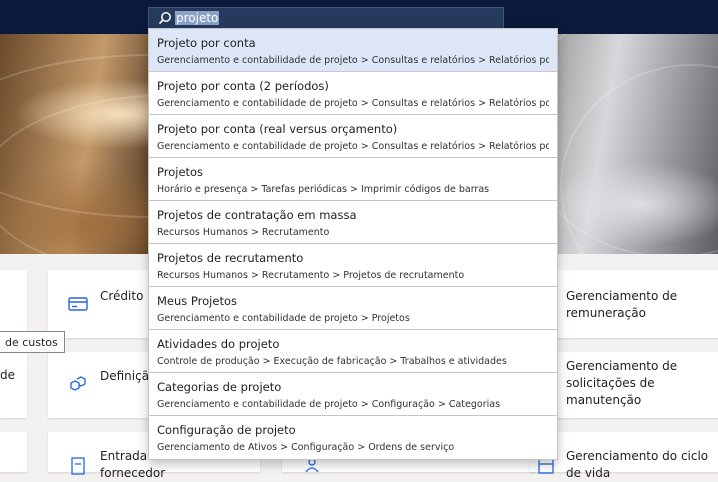 The image size is (718, 482). Describe the element at coordinates (326, 18) in the screenshot. I see `search-box: projeto` at that location.